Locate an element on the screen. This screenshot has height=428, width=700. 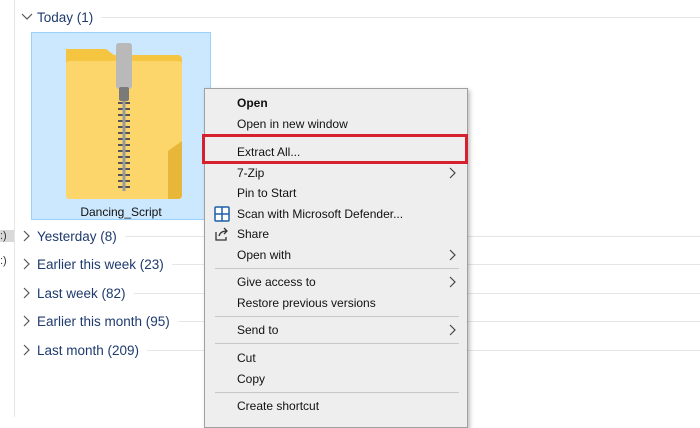
menu-item-create-shortcut: Create shortcut is located at coordinates (336, 405).